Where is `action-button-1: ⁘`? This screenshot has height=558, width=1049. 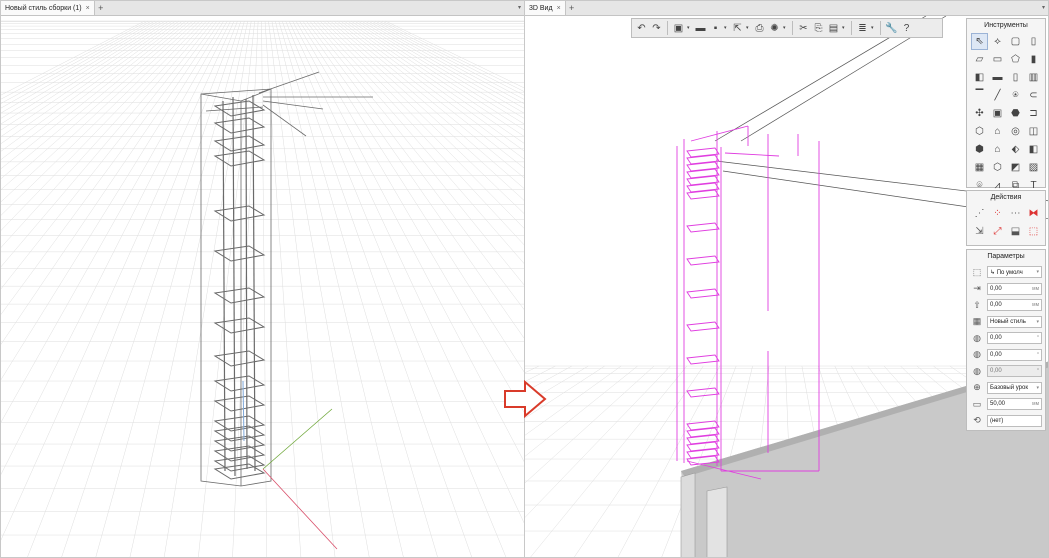 action-button-1: ⁘ is located at coordinates (997, 213).